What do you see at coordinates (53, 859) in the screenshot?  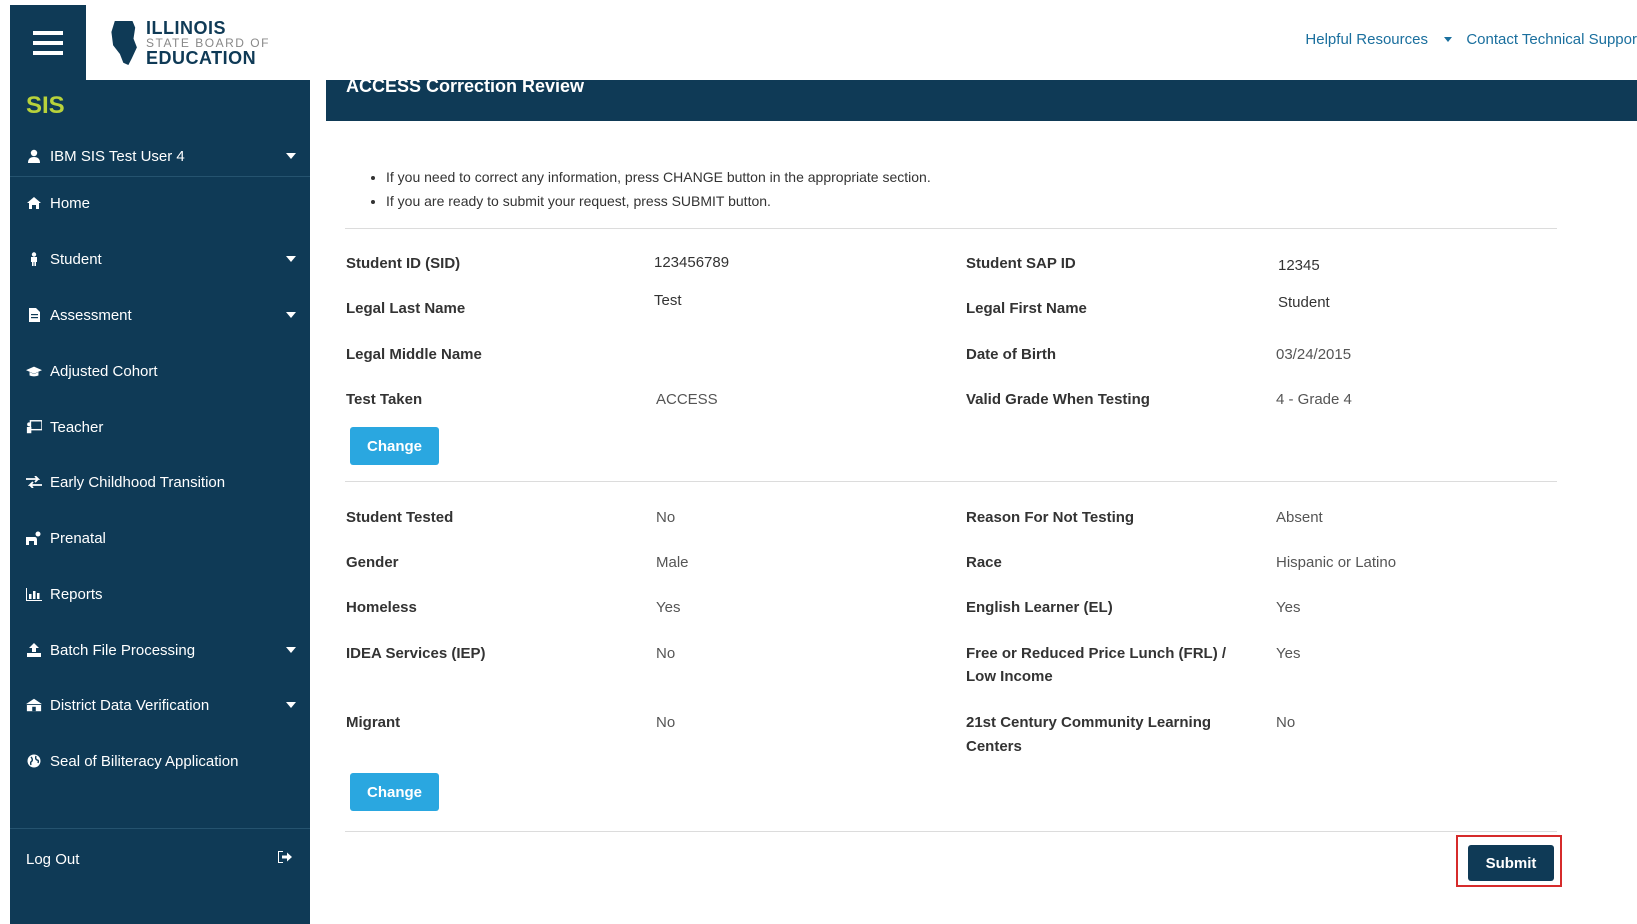 I see `logout-label: Log Out` at bounding box center [53, 859].